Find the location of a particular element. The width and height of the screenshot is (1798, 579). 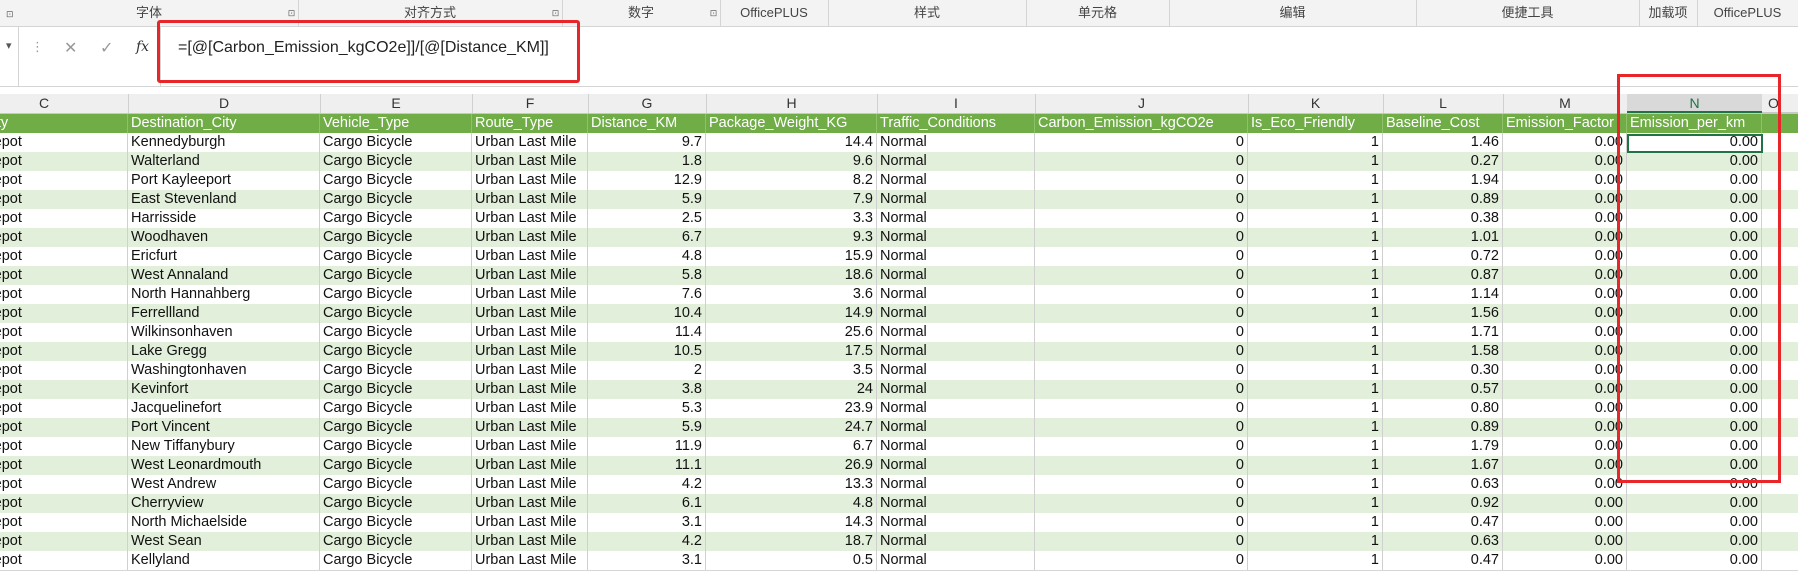

table-cell: 0.87 is located at coordinates (1443, 275).